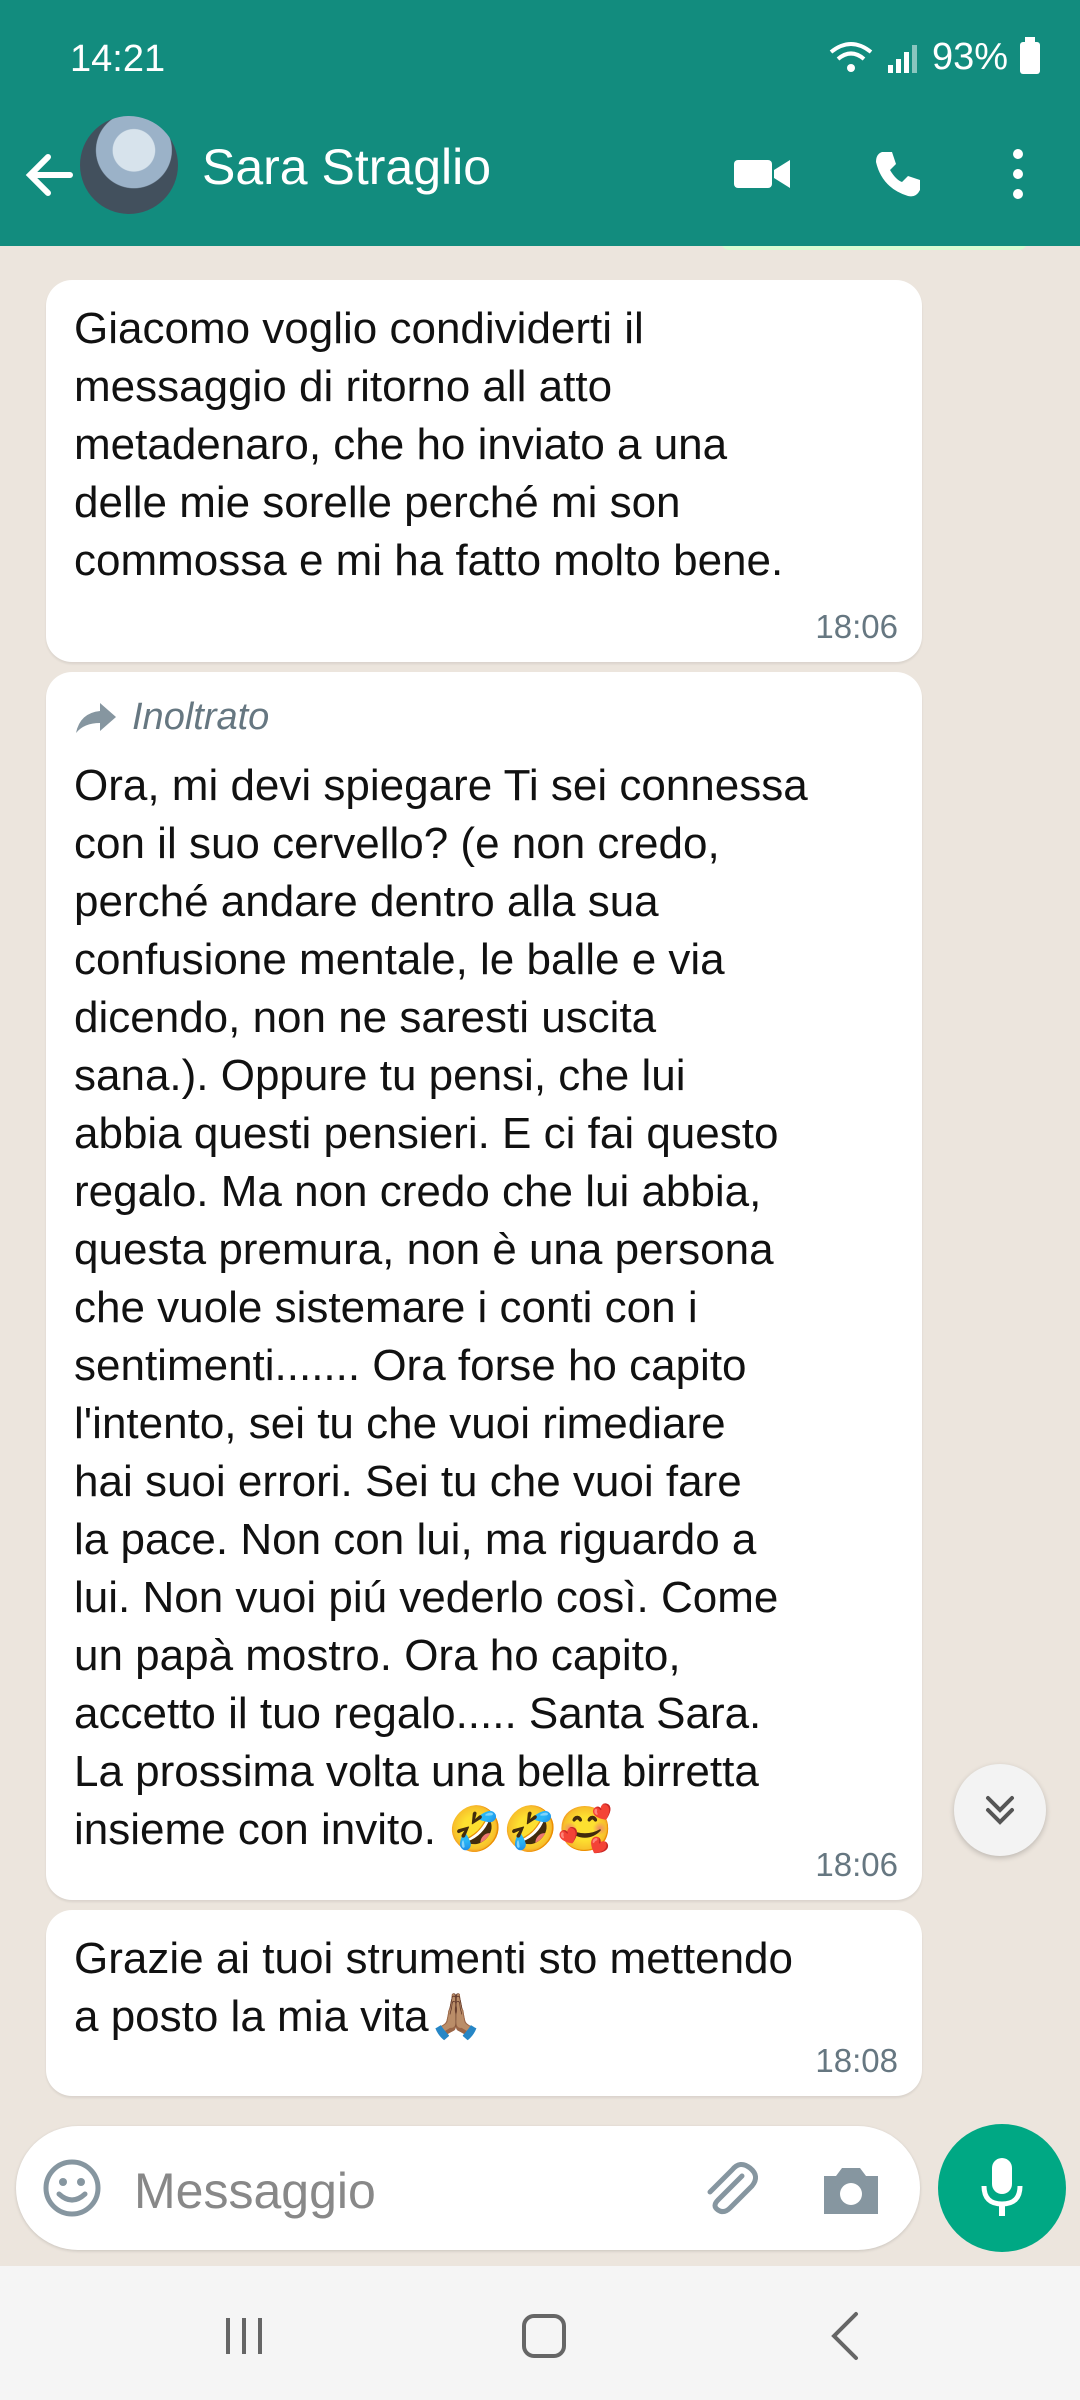 The height and width of the screenshot is (2400, 1080). I want to click on home-icon, so click(544, 2336).